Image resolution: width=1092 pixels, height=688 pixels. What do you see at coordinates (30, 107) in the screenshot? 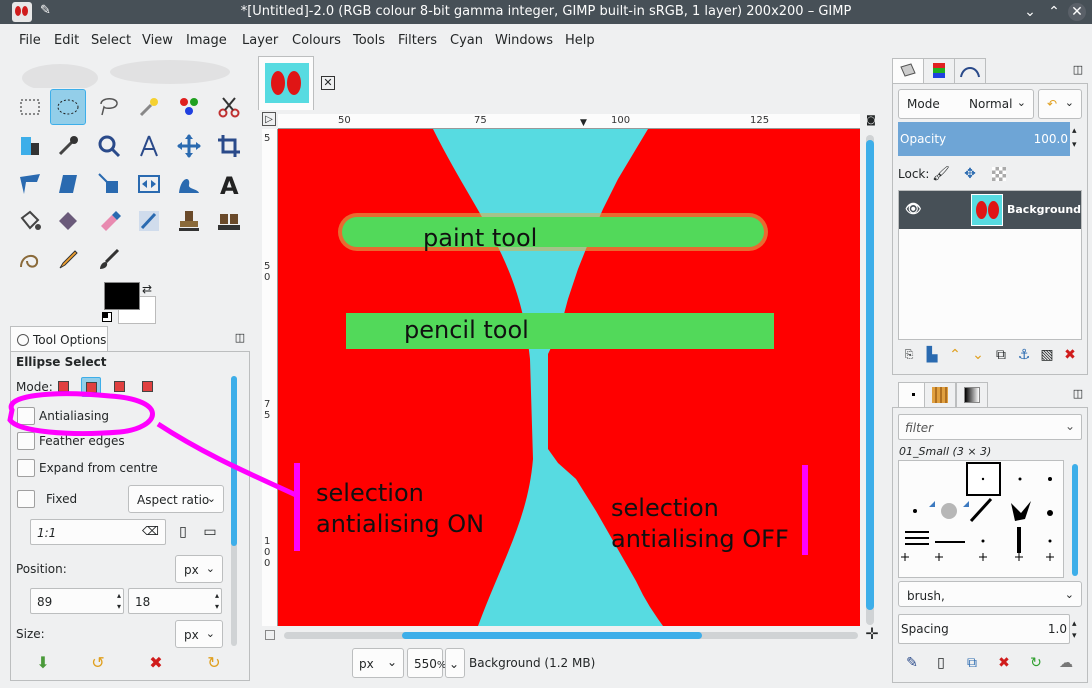
I see `rect-select-tool` at bounding box center [30, 107].